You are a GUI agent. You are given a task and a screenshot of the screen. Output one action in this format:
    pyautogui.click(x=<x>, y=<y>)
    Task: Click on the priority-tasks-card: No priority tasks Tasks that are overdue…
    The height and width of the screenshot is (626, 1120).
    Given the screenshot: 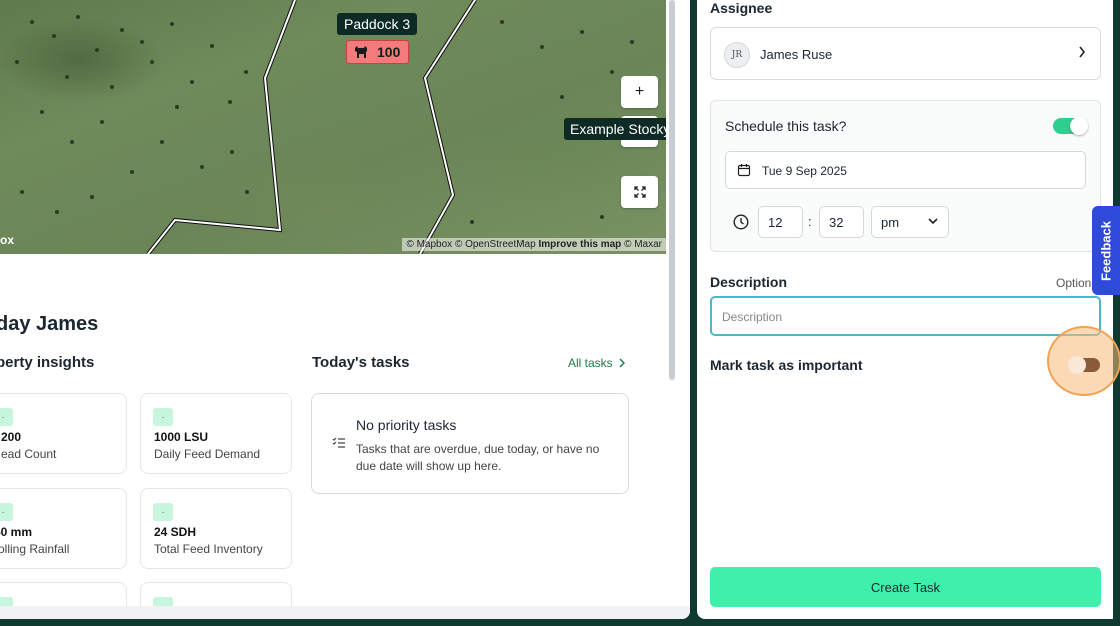 What is the action you would take?
    pyautogui.click(x=470, y=443)
    